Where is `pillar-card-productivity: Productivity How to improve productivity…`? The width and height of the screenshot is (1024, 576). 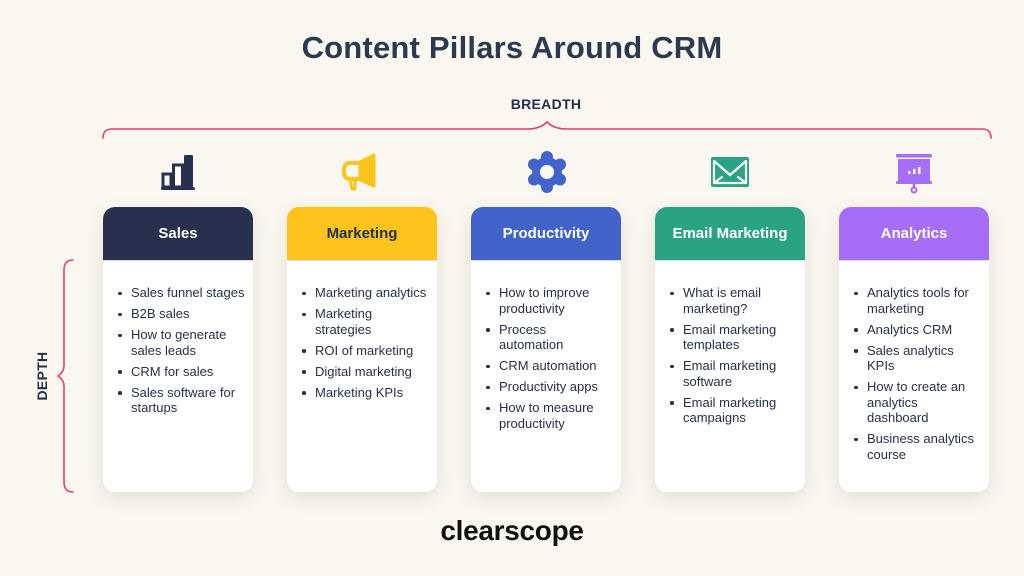 pillar-card-productivity: Productivity How to improve productivity… is located at coordinates (546, 349).